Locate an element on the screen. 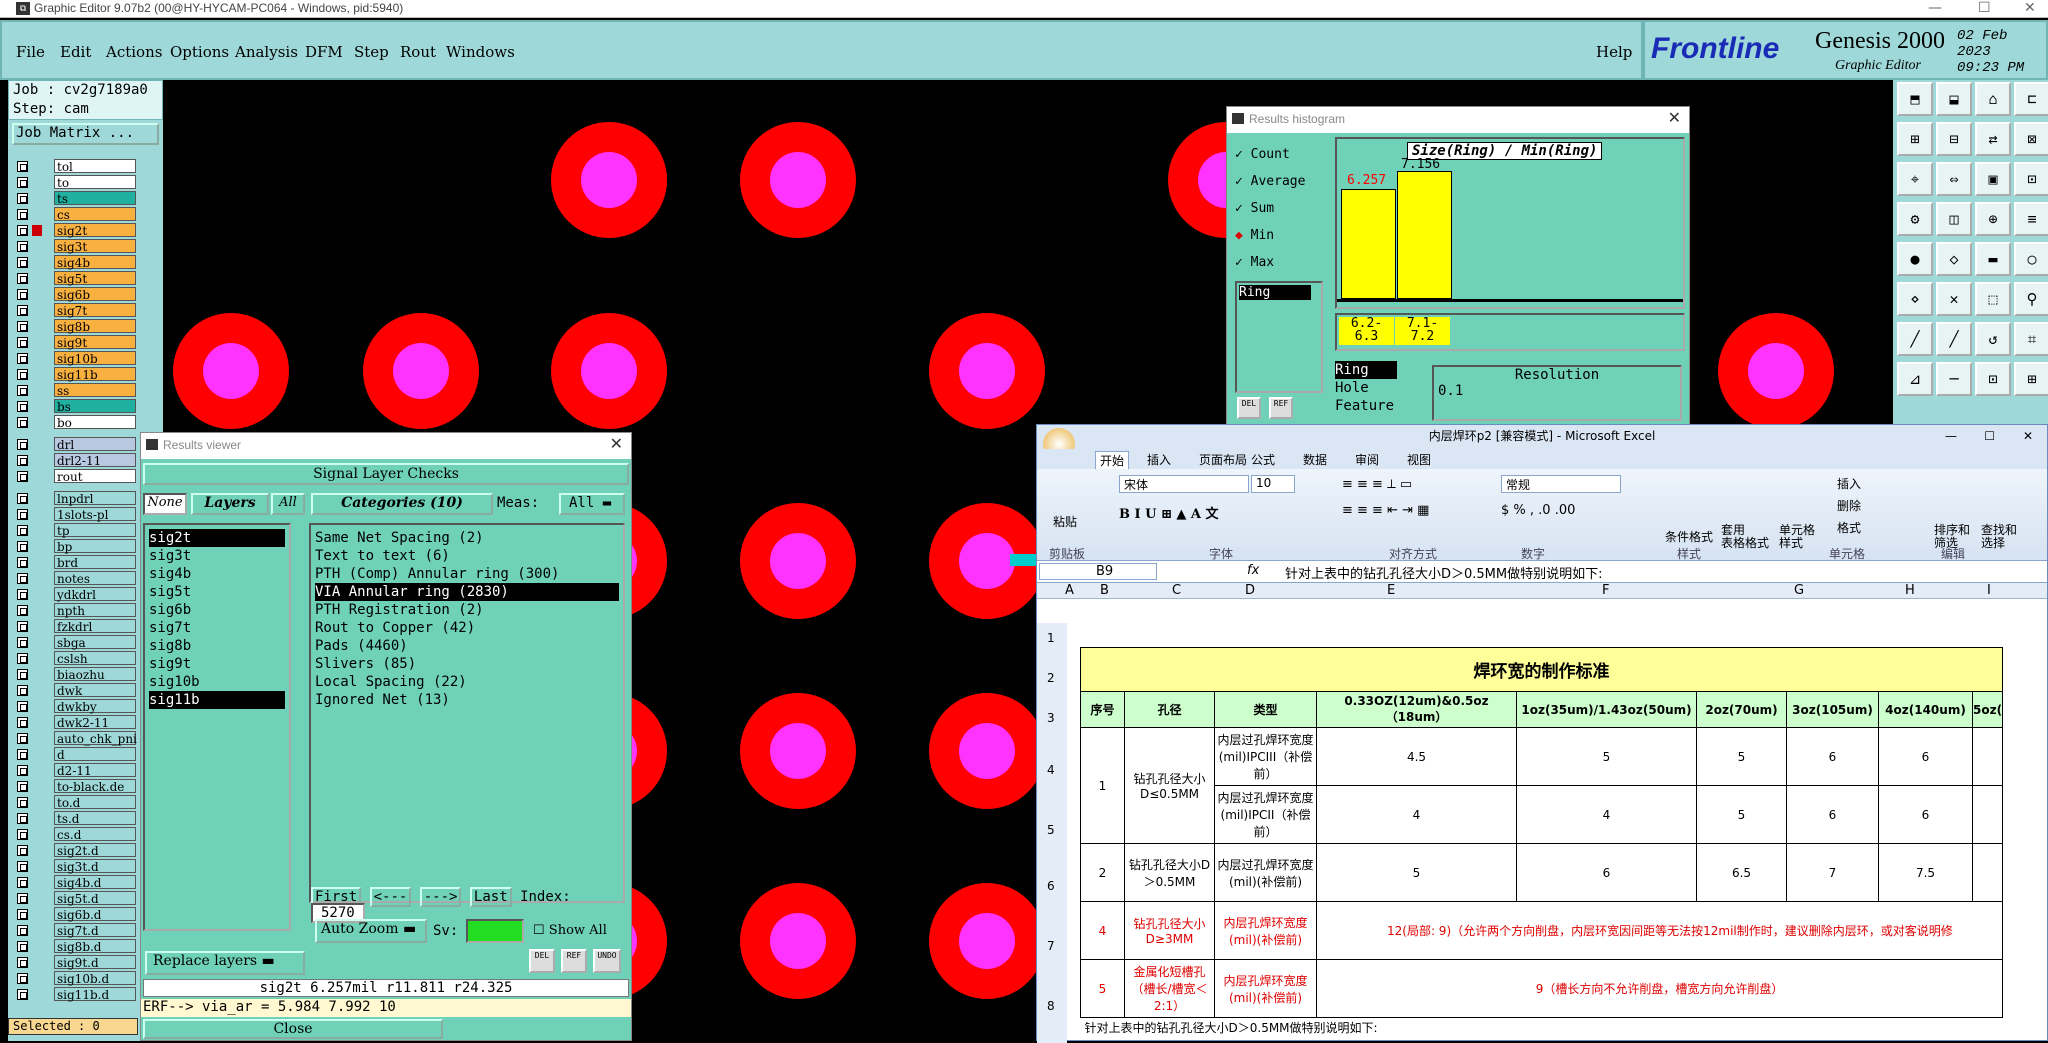  prev-button: <--- is located at coordinates (390, 897).